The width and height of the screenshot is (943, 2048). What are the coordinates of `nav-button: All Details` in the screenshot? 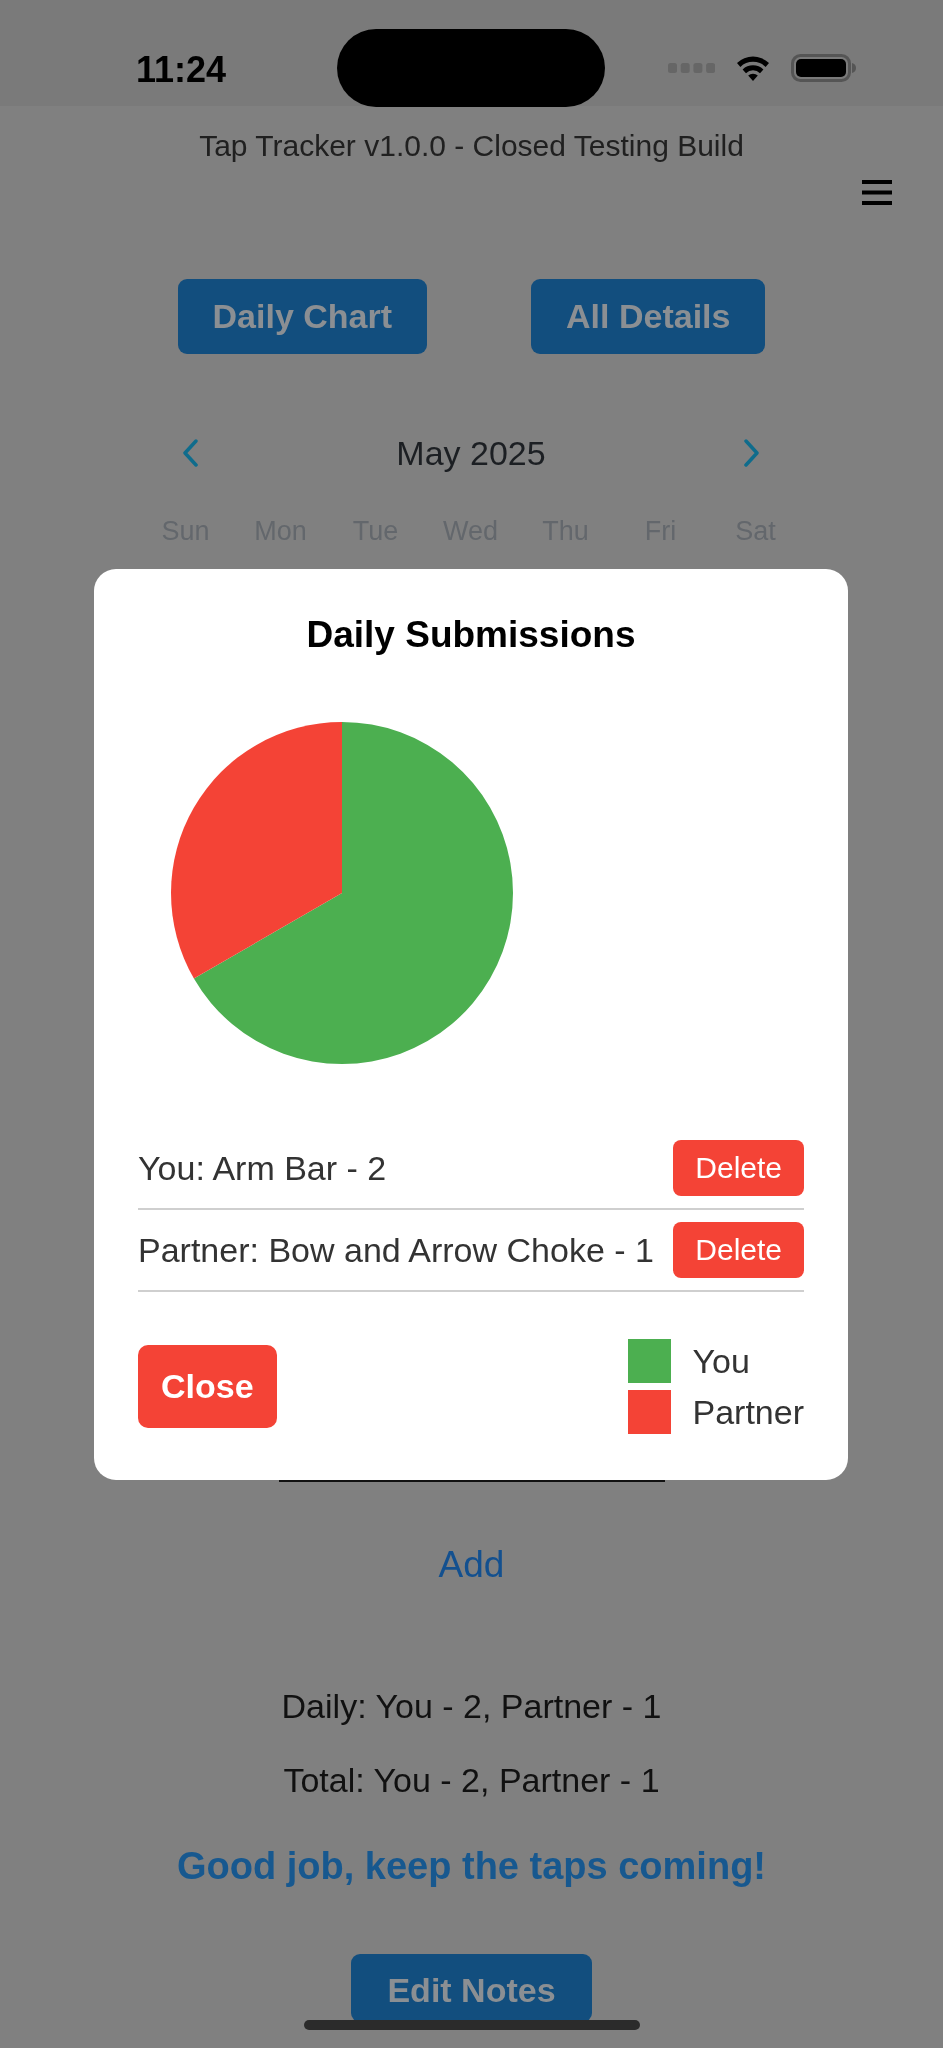 It's located at (648, 316).